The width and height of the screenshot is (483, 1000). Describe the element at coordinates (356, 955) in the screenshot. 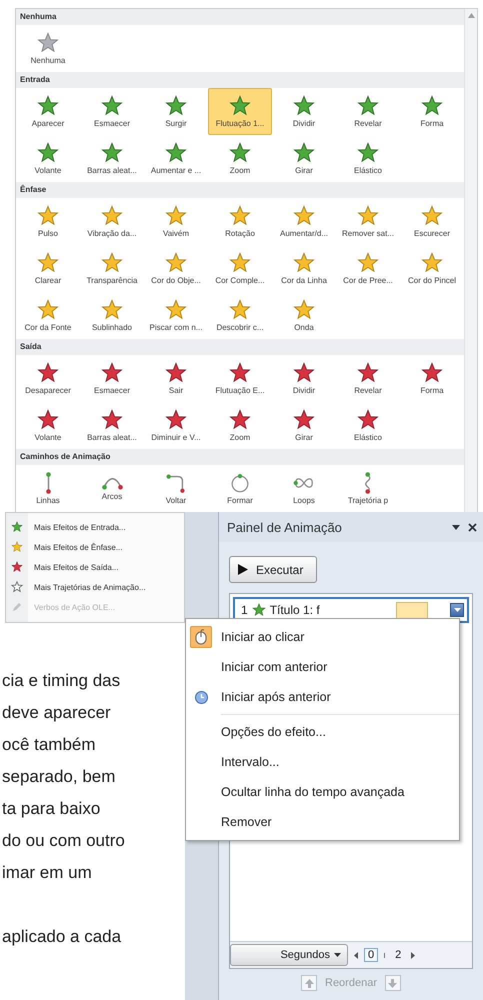

I see `left-arrow-icon` at that location.